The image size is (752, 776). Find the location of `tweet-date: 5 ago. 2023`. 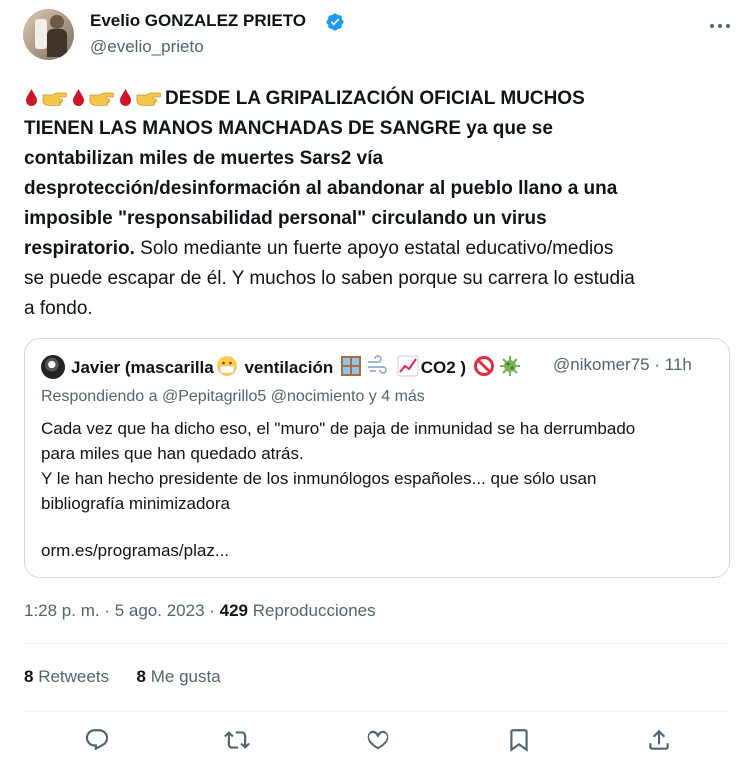

tweet-date: 5 ago. 2023 is located at coordinates (160, 610).